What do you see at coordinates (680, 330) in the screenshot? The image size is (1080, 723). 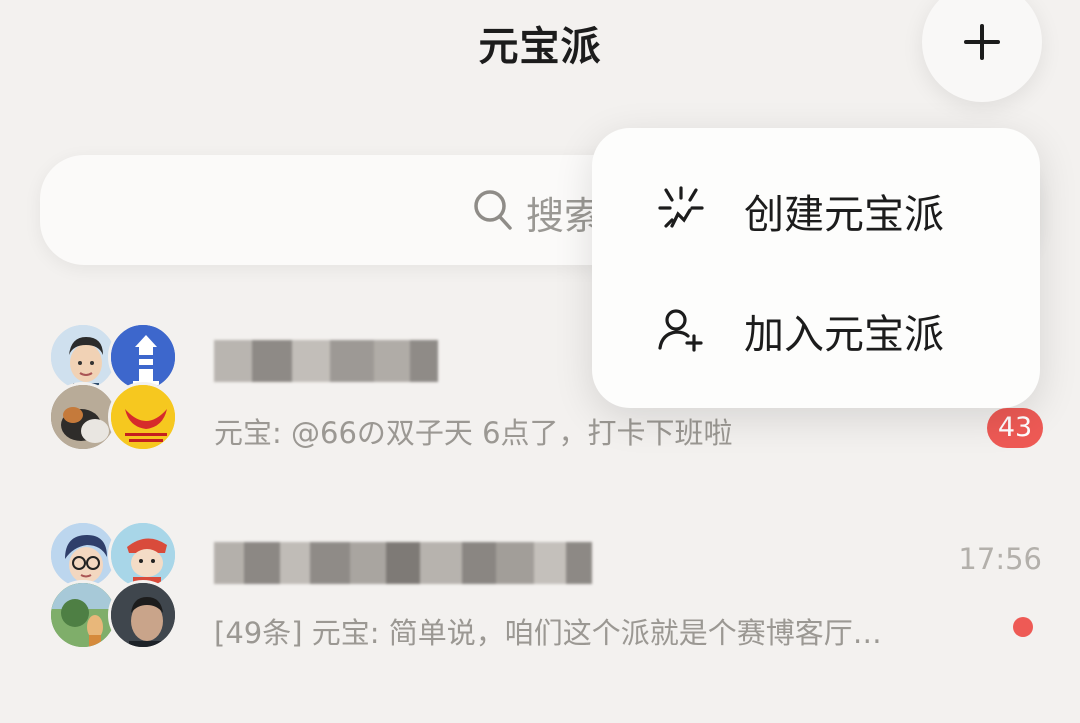 I see `add-person-icon` at bounding box center [680, 330].